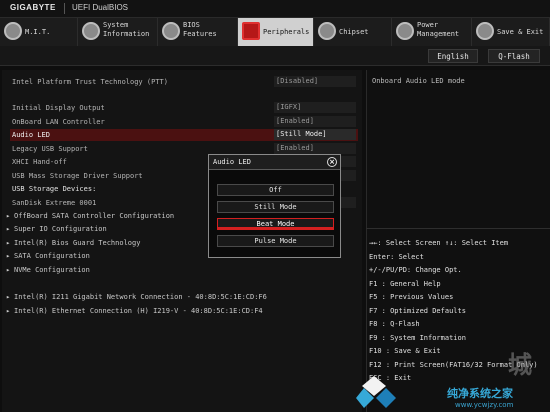 The image size is (550, 412). I want to click on watermark-url: www.ycwjzy.com, so click(484, 405).